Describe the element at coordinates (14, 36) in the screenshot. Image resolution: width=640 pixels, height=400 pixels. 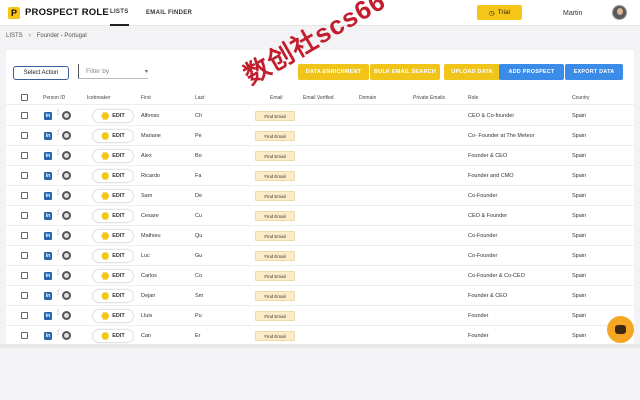
I see `breadcrumb-lists: LISTS` at that location.